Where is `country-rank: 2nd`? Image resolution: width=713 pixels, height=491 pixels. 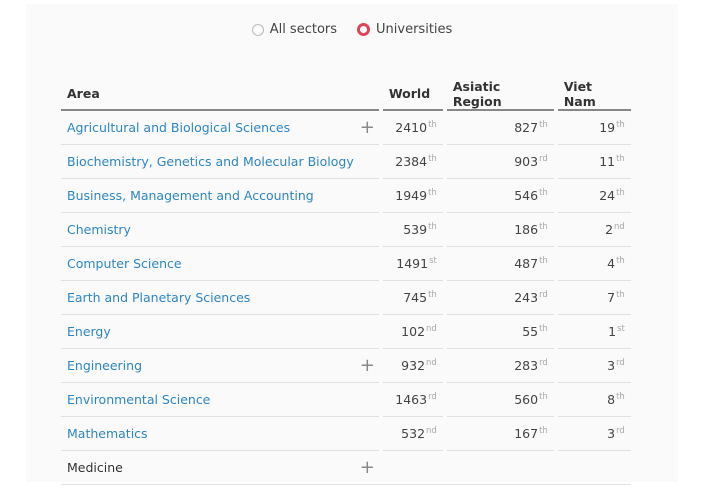
country-rank: 2nd is located at coordinates (594, 229).